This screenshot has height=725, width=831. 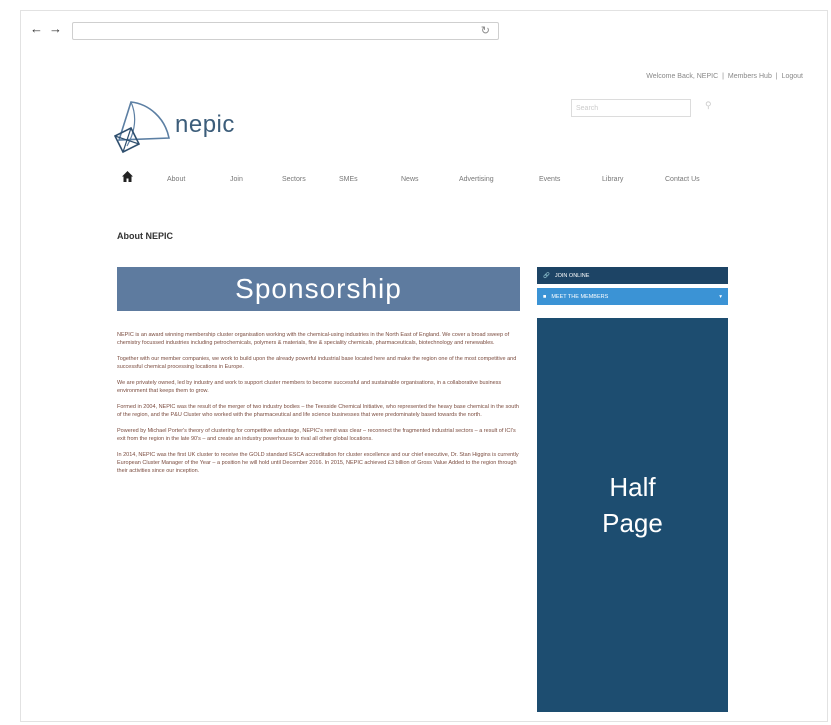 I want to click on nav-item-about: About, so click(x=176, y=179).